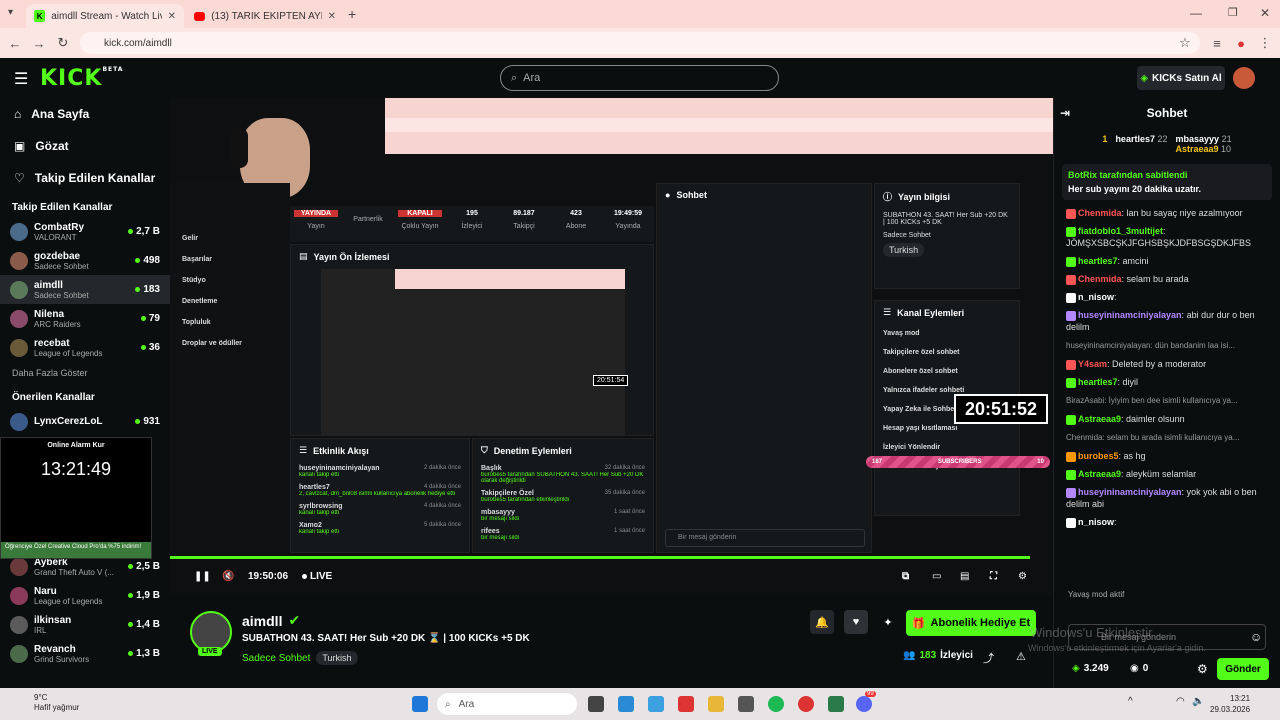 The height and width of the screenshot is (720, 1280). I want to click on stream-language-tag: Turkish, so click(337, 658).